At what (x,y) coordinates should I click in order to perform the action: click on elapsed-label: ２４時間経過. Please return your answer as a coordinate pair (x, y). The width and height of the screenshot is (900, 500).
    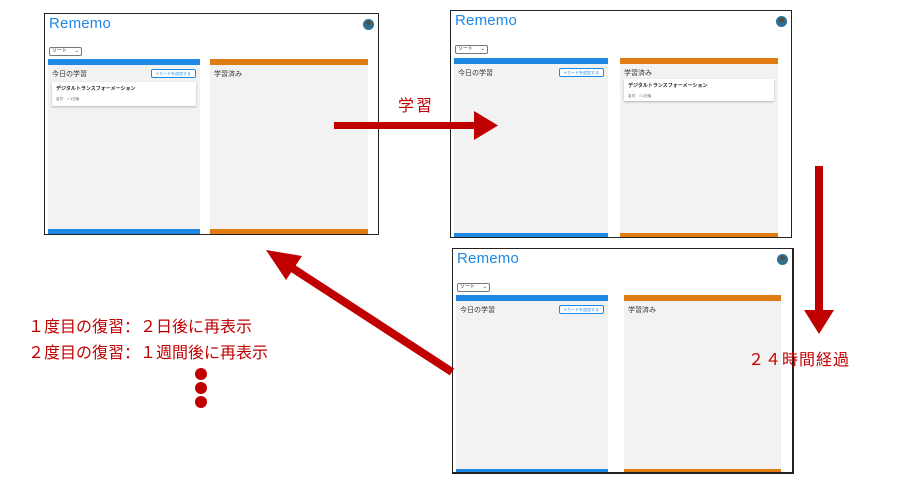
    Looking at the image, I should click on (799, 359).